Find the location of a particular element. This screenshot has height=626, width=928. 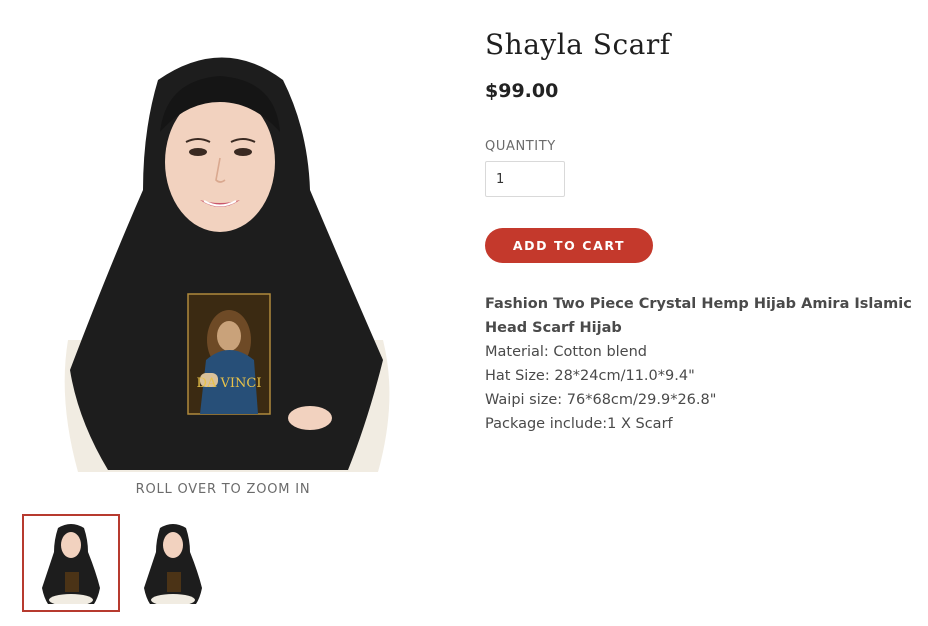

product-title: Shayla Scarf is located at coordinates (578, 44).